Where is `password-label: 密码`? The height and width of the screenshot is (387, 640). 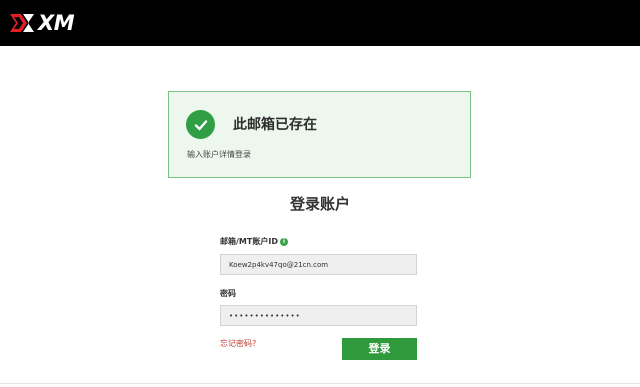 password-label: 密码 is located at coordinates (228, 293).